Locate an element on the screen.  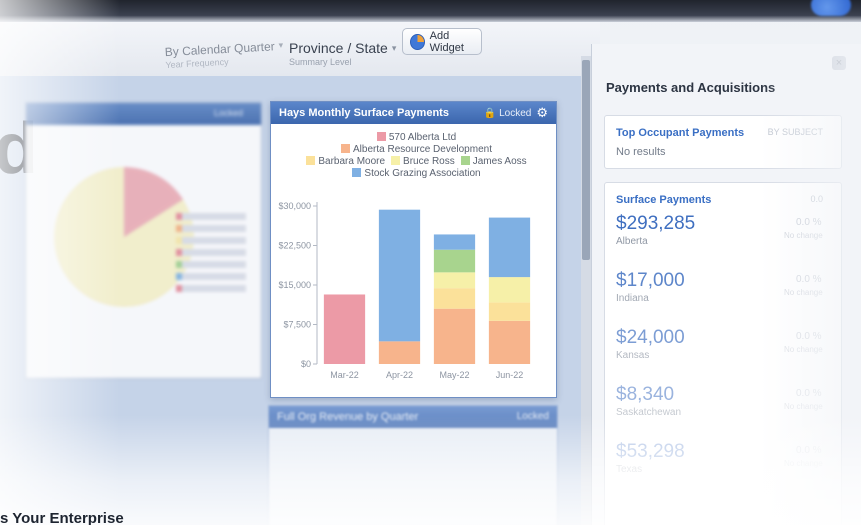
surface-payment-item: $293,285 Alberta 0.0 % No change is located at coordinates (719, 230).